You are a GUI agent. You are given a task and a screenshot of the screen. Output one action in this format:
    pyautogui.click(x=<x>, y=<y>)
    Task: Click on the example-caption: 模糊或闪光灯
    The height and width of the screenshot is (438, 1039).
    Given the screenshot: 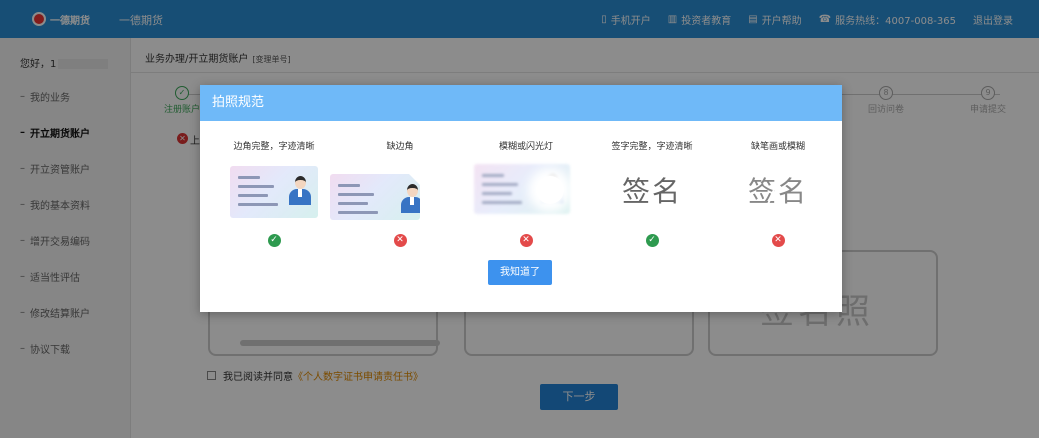 What is the action you would take?
    pyautogui.click(x=525, y=147)
    